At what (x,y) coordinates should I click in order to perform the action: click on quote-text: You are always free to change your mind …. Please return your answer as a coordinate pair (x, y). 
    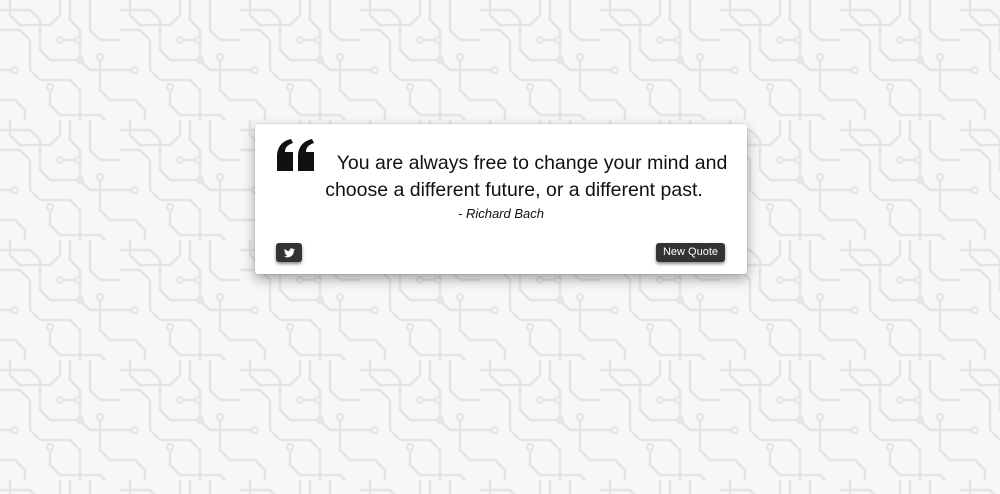
    Looking at the image, I should click on (526, 176).